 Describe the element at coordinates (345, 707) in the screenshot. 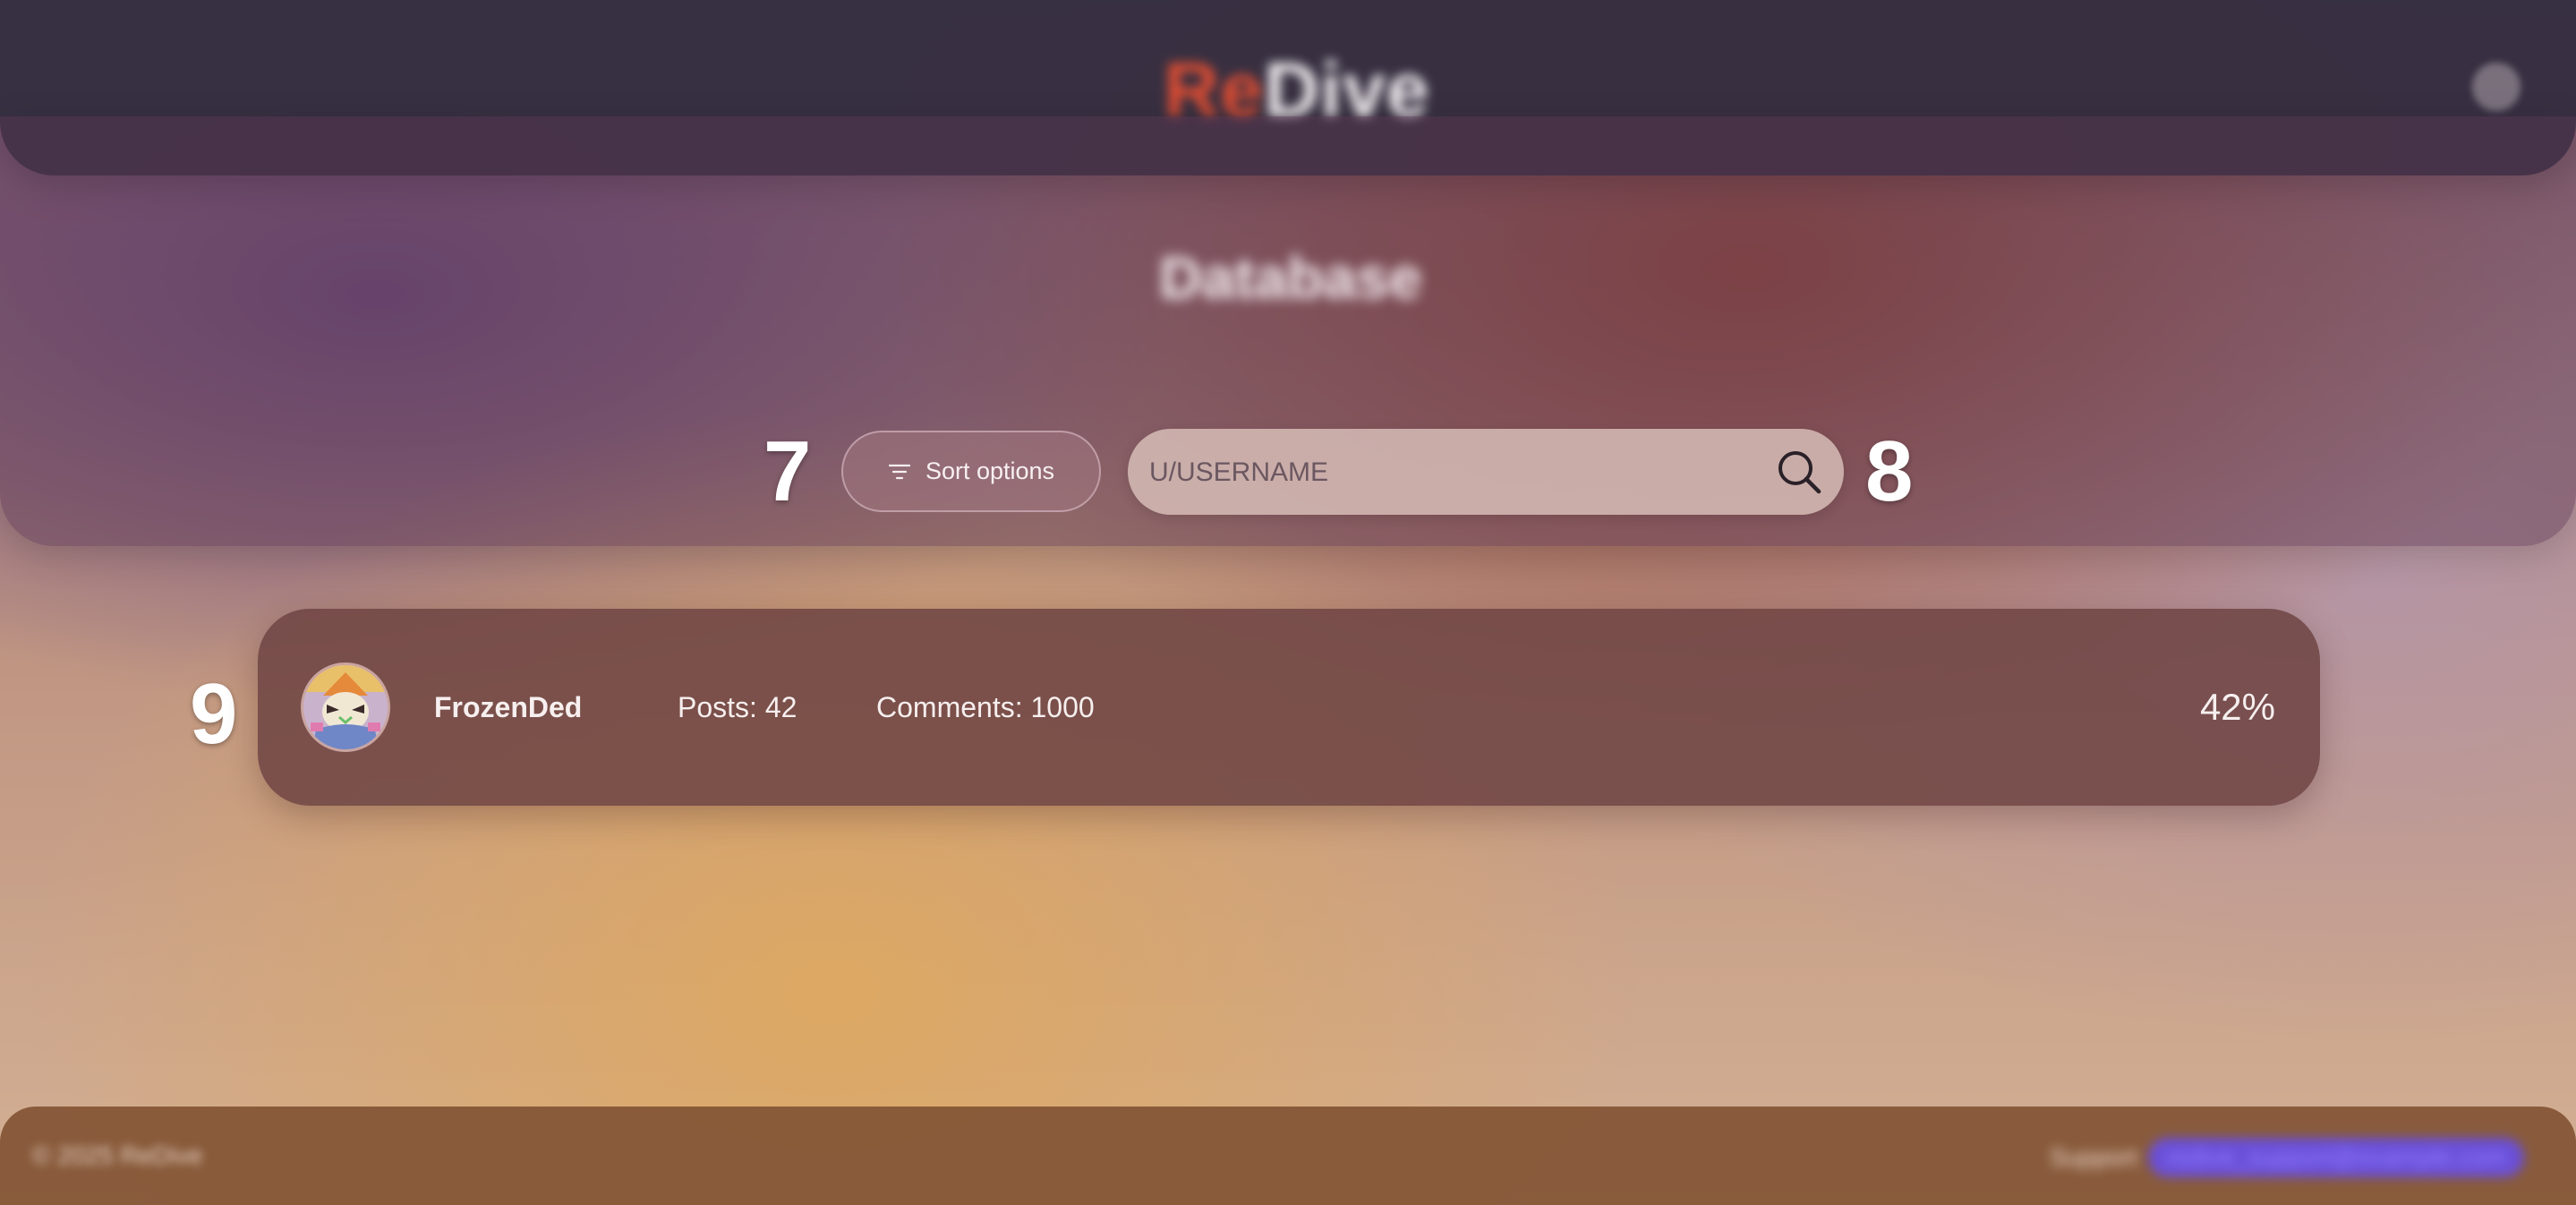

I see `avatar` at that location.